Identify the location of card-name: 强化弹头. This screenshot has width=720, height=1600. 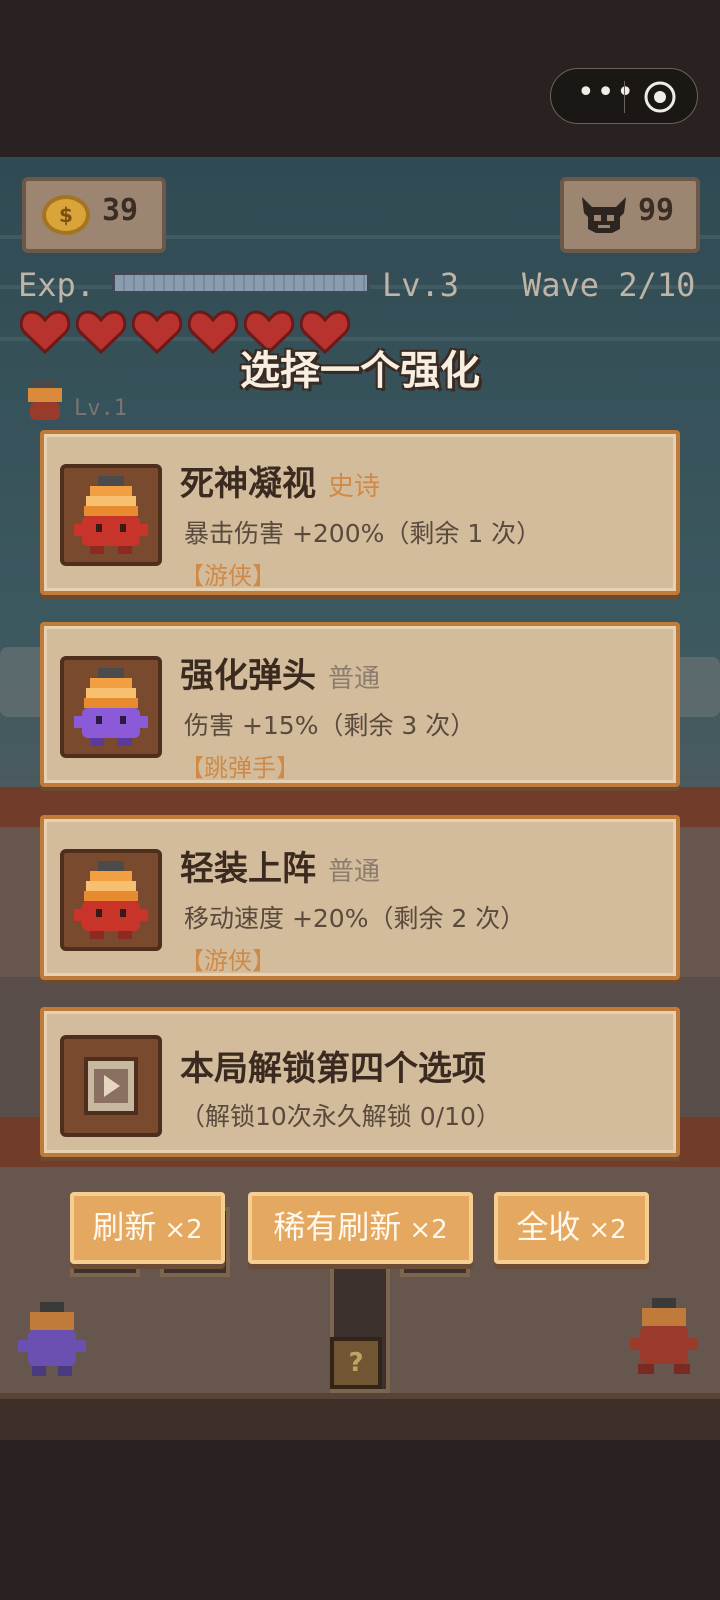
(248, 676).